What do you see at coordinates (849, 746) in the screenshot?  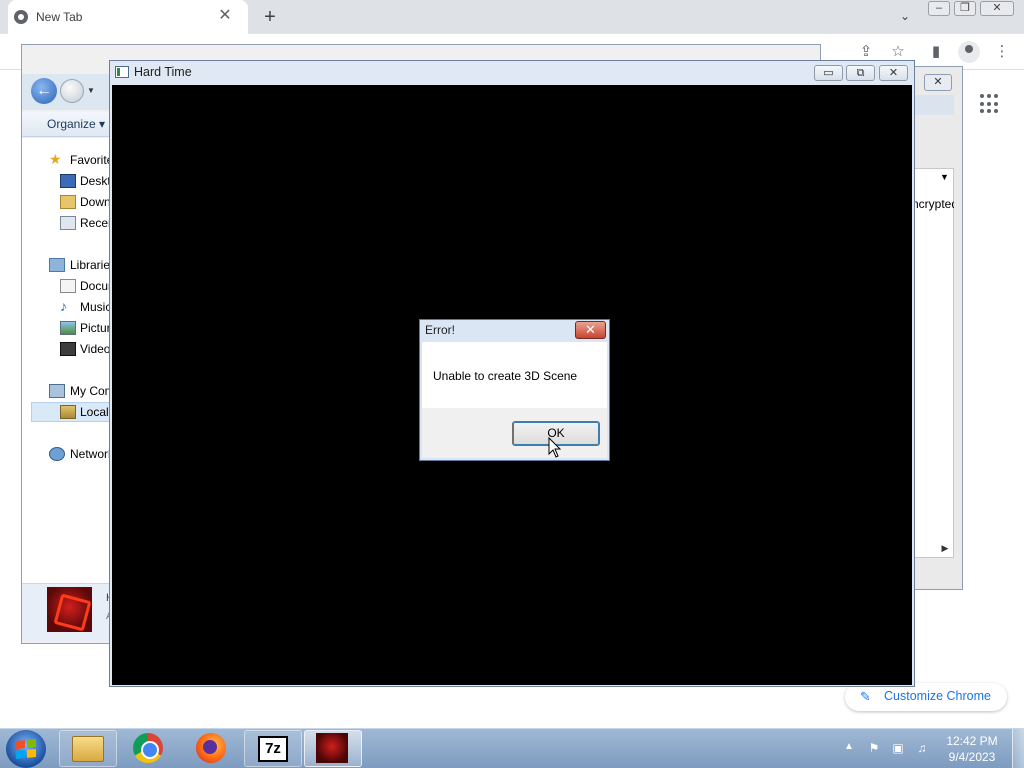 I see `show-hidden-icons-button: ▲` at bounding box center [849, 746].